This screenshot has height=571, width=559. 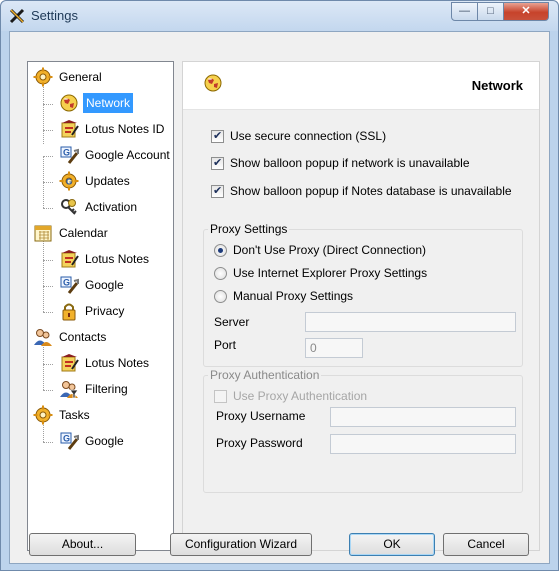 What do you see at coordinates (464, 11) in the screenshot?
I see `minimize-button: —` at bounding box center [464, 11].